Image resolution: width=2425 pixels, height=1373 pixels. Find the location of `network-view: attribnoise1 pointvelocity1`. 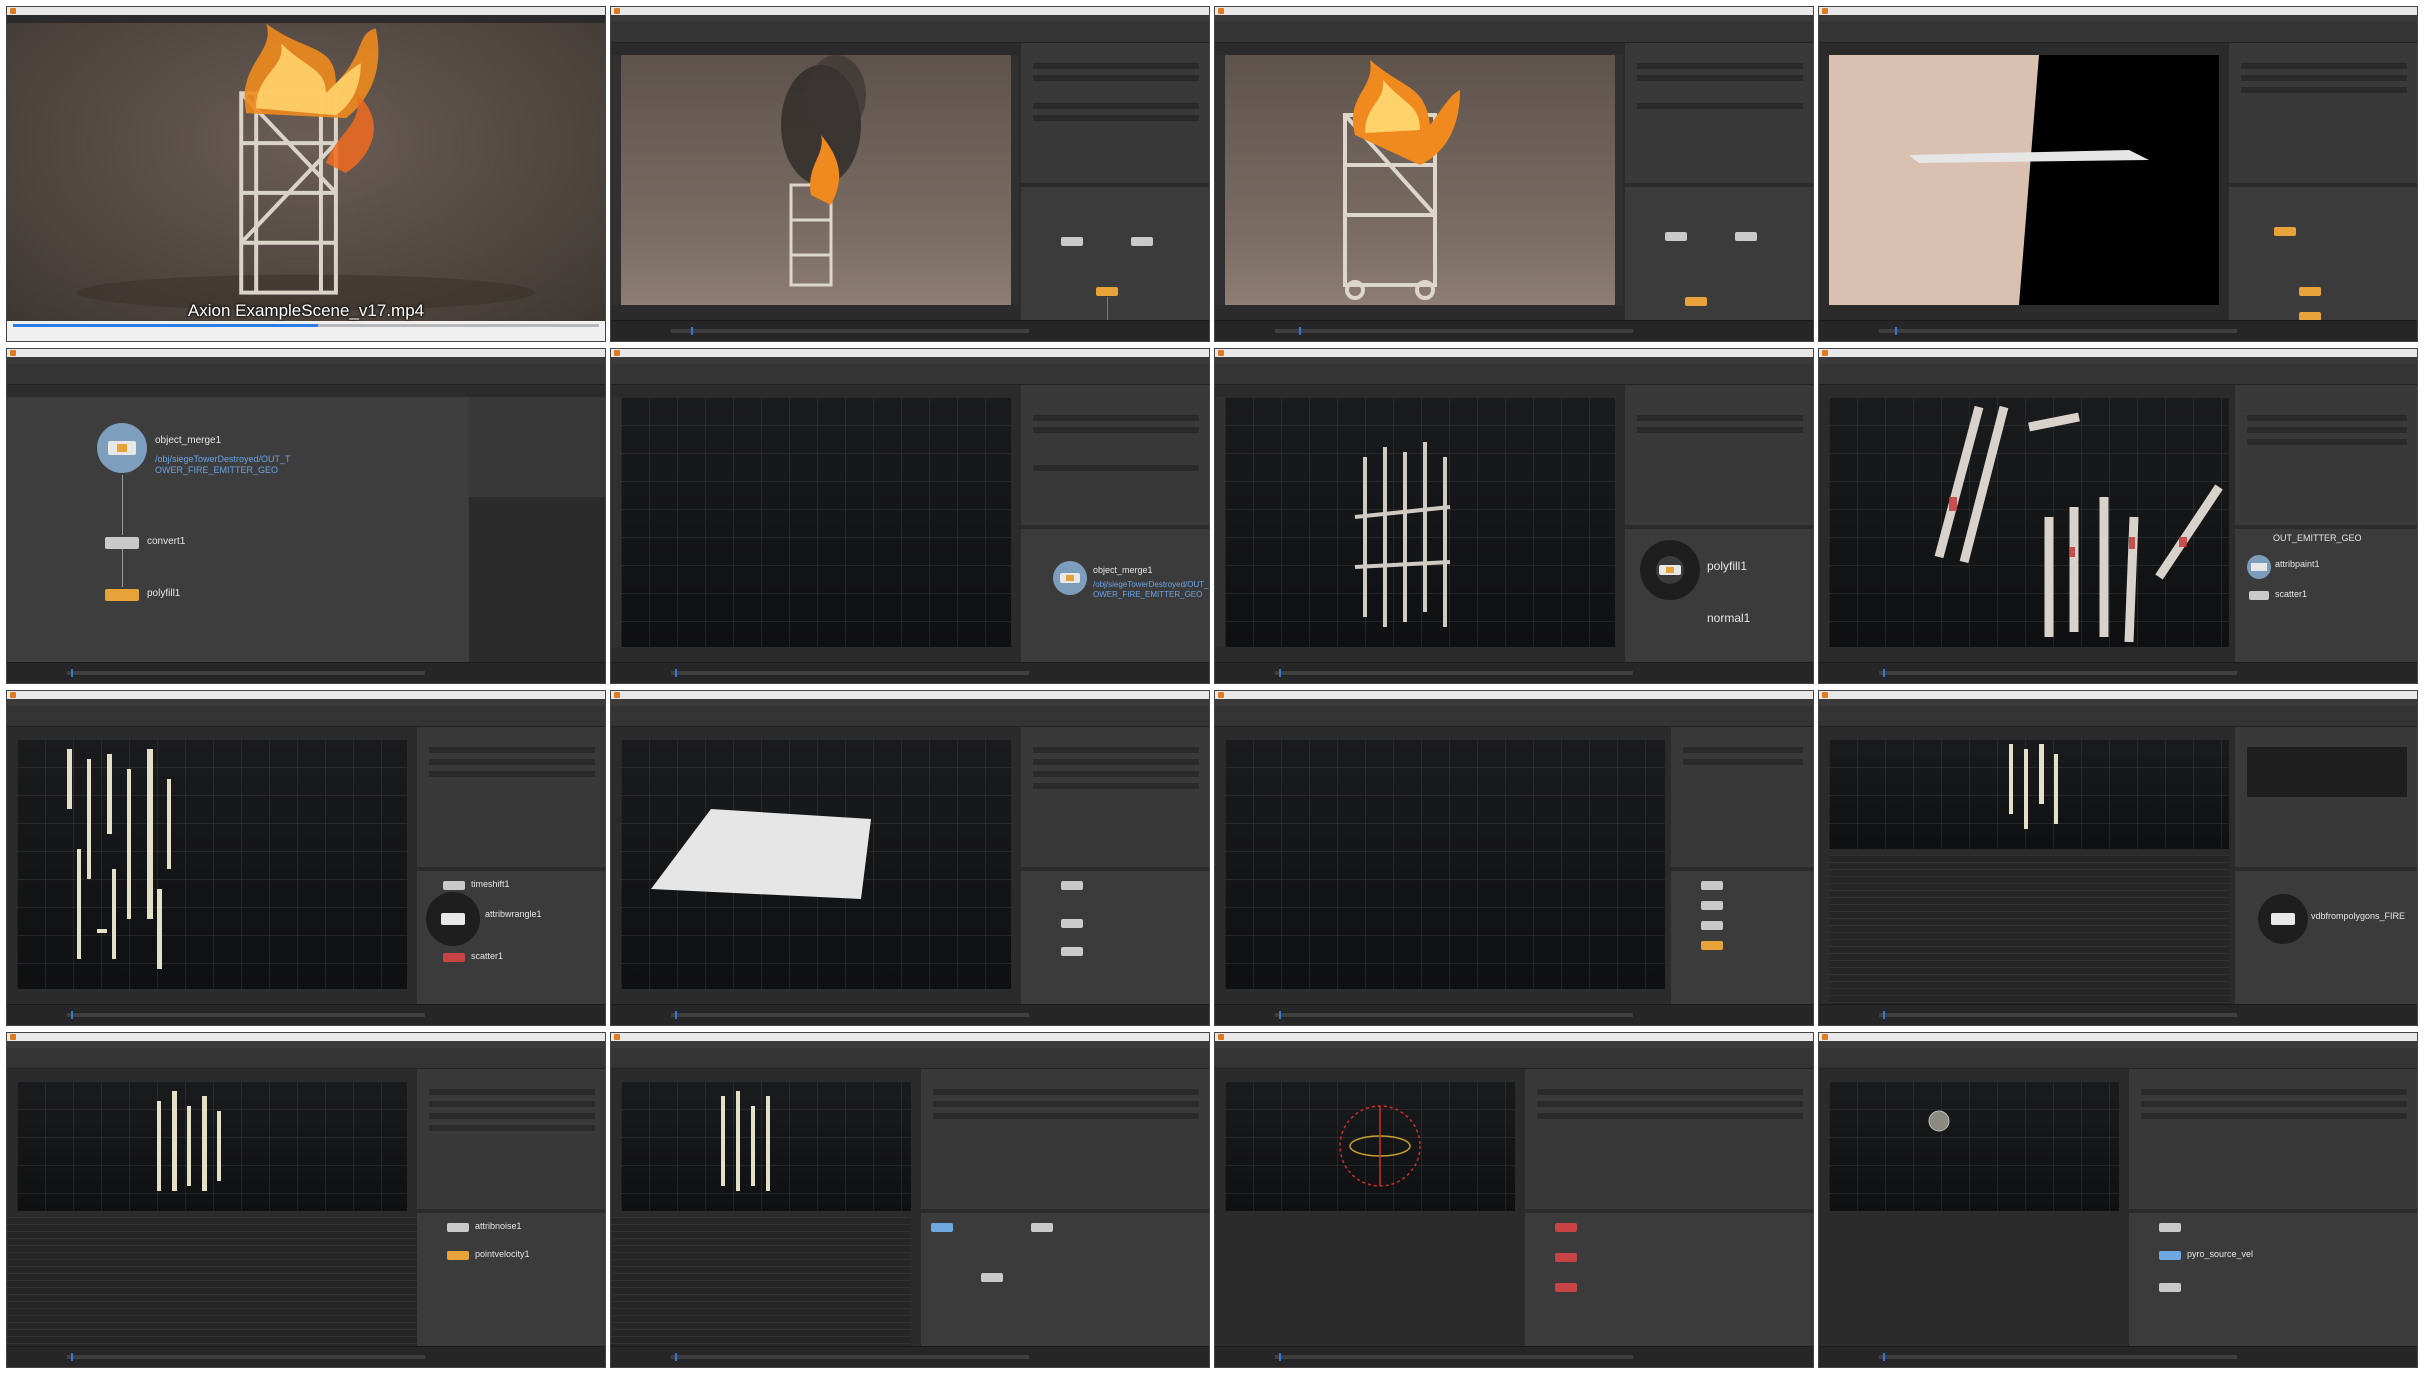

network-view: attribnoise1 pointvelocity1 is located at coordinates (511, 1280).